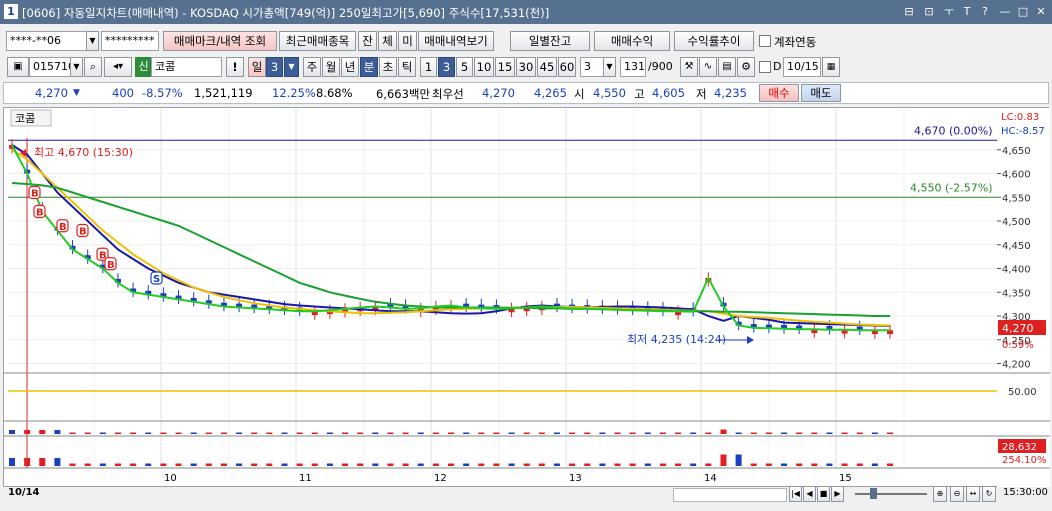  What do you see at coordinates (407, 67) in the screenshot?
I see `period-tick-button: 틱` at bounding box center [407, 67].